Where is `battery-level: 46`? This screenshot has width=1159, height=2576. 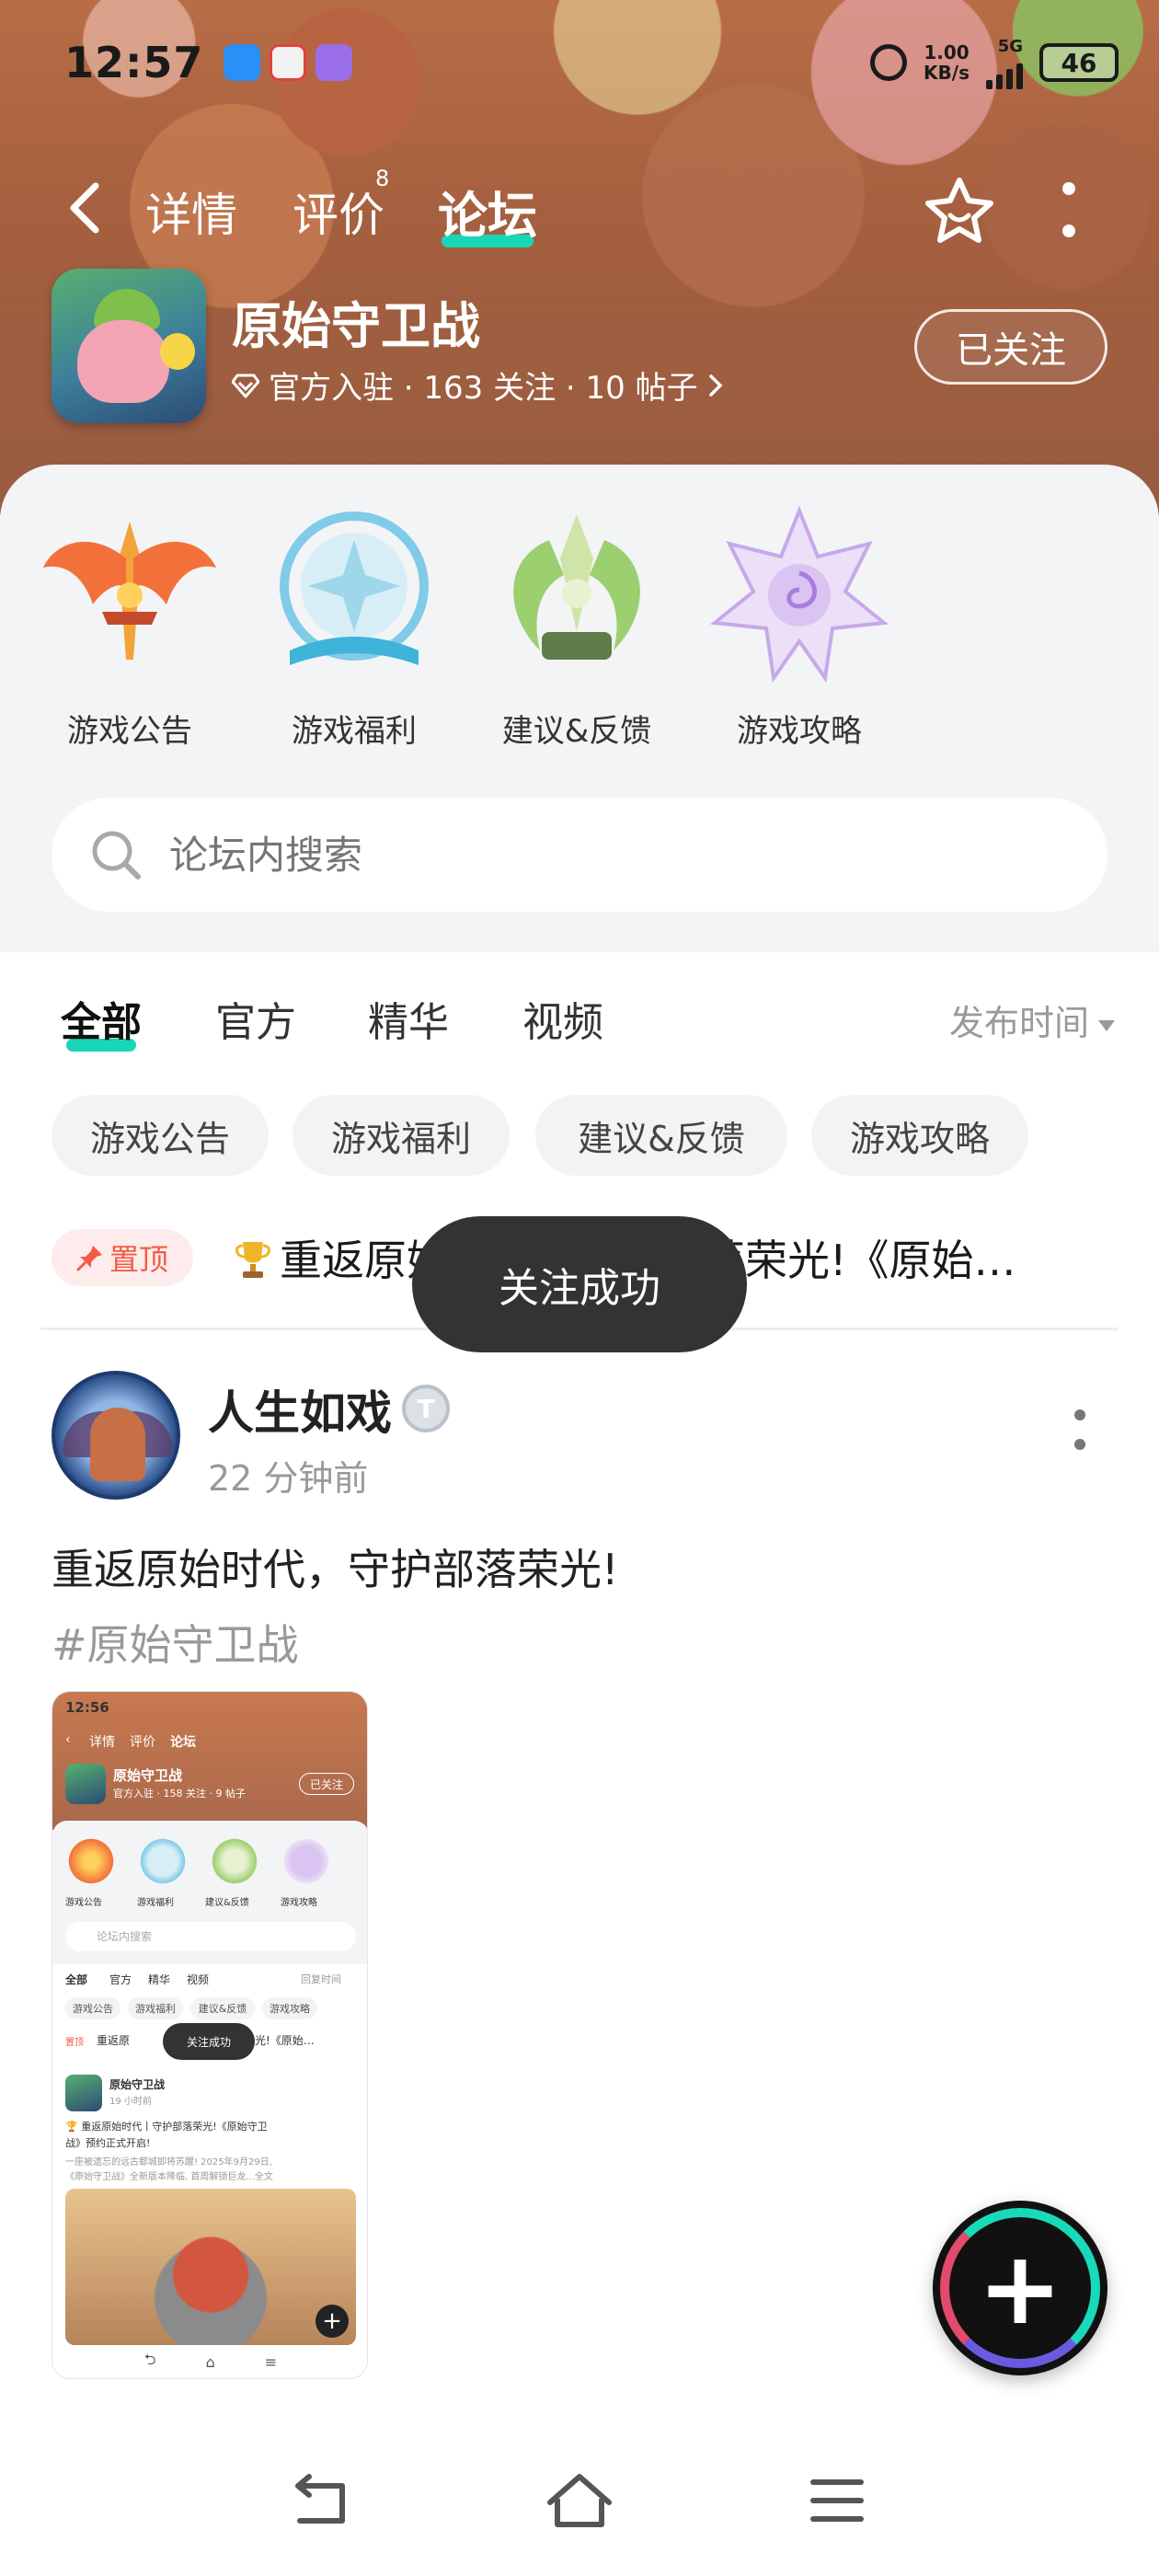
battery-level: 46 is located at coordinates (1079, 62).